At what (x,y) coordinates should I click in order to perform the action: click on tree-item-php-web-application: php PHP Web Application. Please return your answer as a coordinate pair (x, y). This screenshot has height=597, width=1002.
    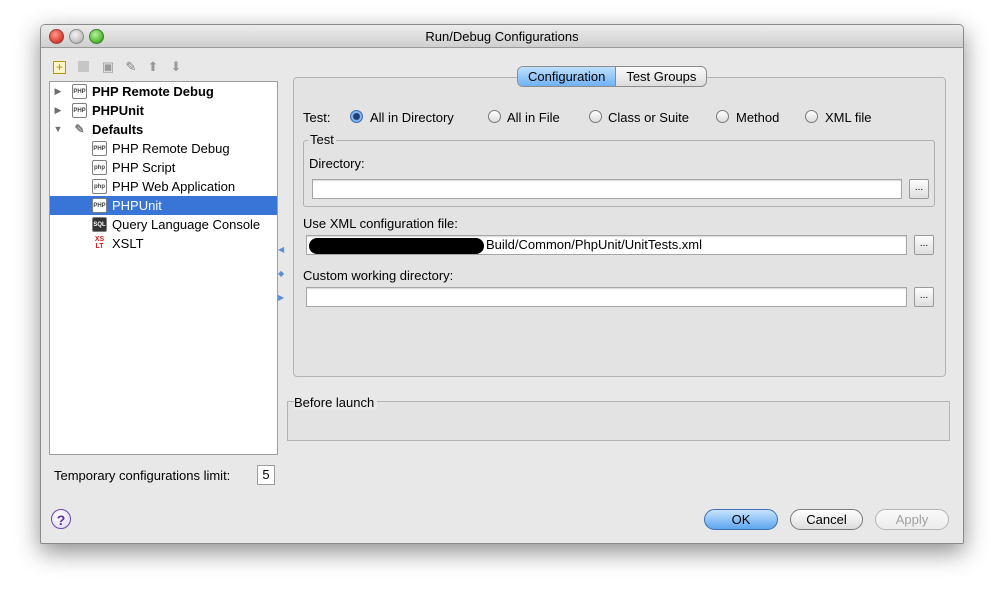
    Looking at the image, I should click on (163, 186).